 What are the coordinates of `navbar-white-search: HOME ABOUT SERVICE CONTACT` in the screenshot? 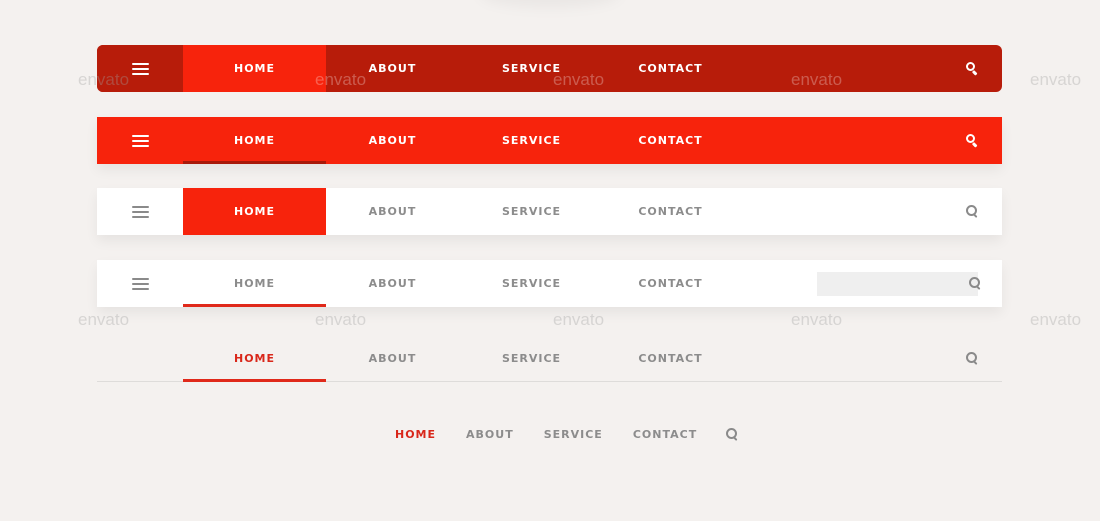 It's located at (549, 283).